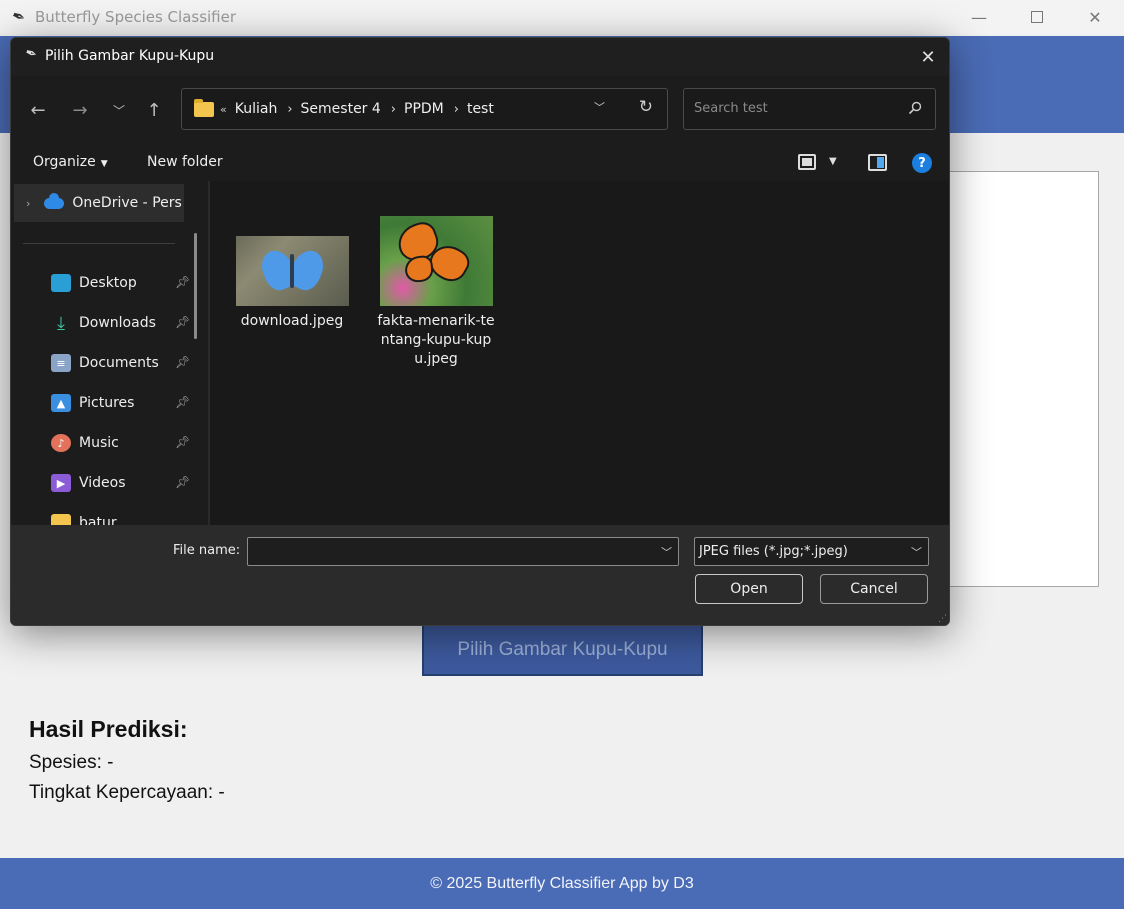 The image size is (1124, 909). What do you see at coordinates (61, 283) in the screenshot?
I see `desktop-icon` at bounding box center [61, 283].